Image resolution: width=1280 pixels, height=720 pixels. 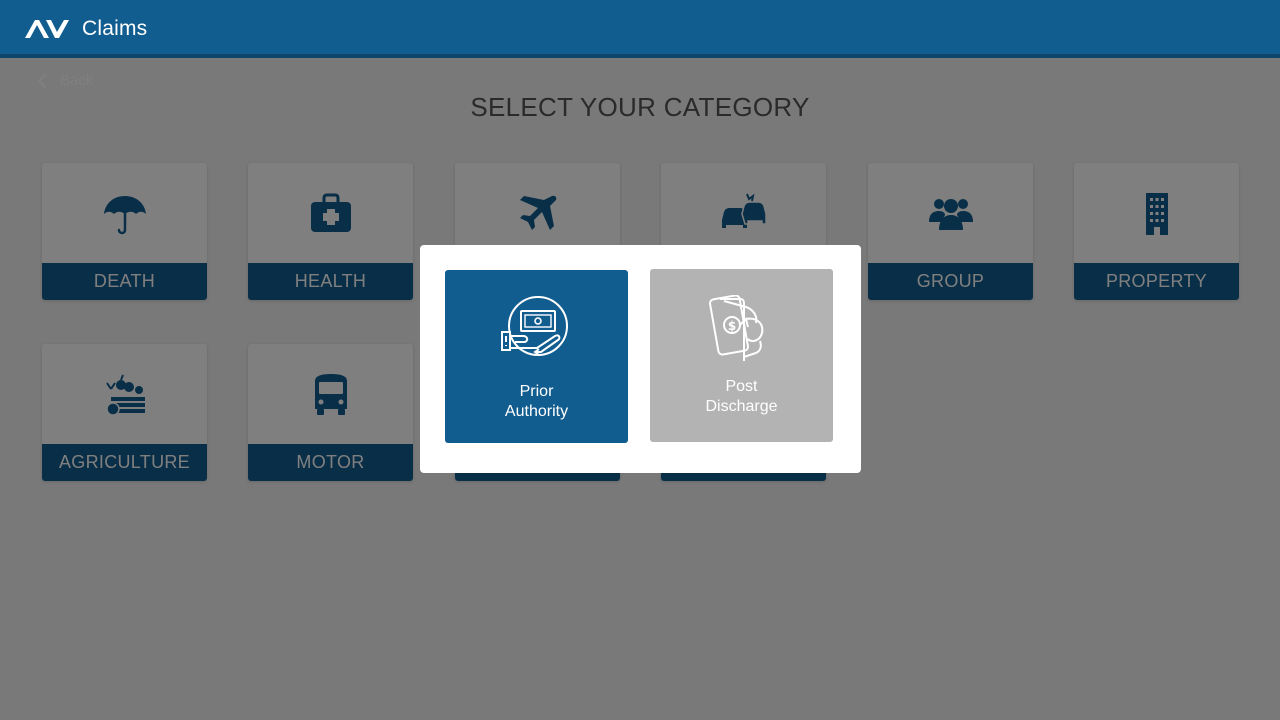 I want to click on post-discharge-button: $ Post Discharge, so click(x=741, y=355).